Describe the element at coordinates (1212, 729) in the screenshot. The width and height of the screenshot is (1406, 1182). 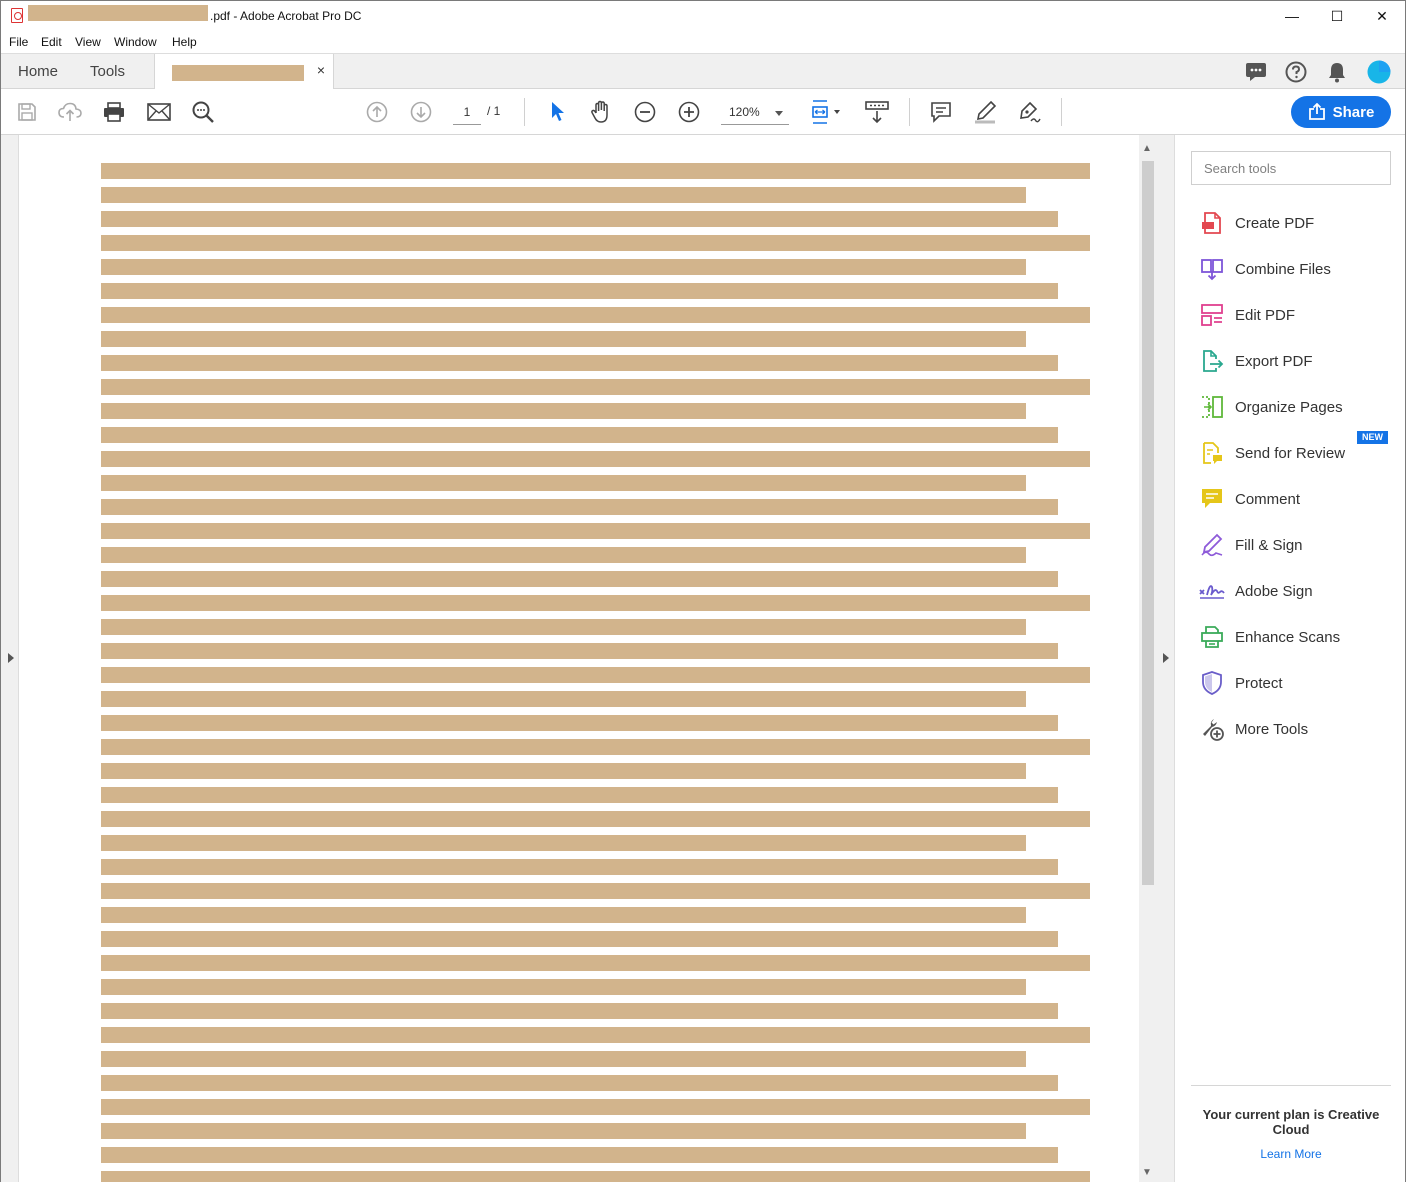
I see `more-tools-icon` at that location.